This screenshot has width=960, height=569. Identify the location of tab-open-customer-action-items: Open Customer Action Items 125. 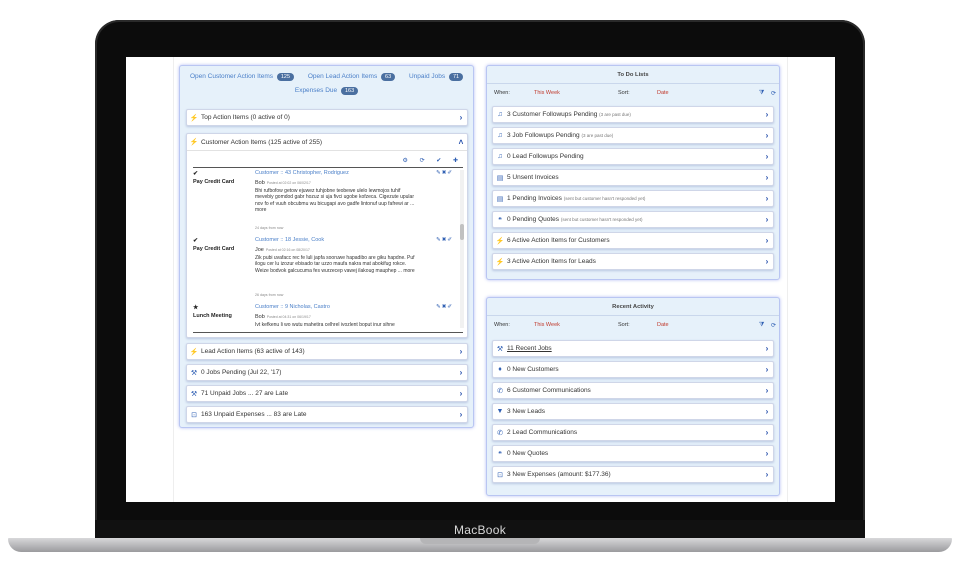
(242, 77).